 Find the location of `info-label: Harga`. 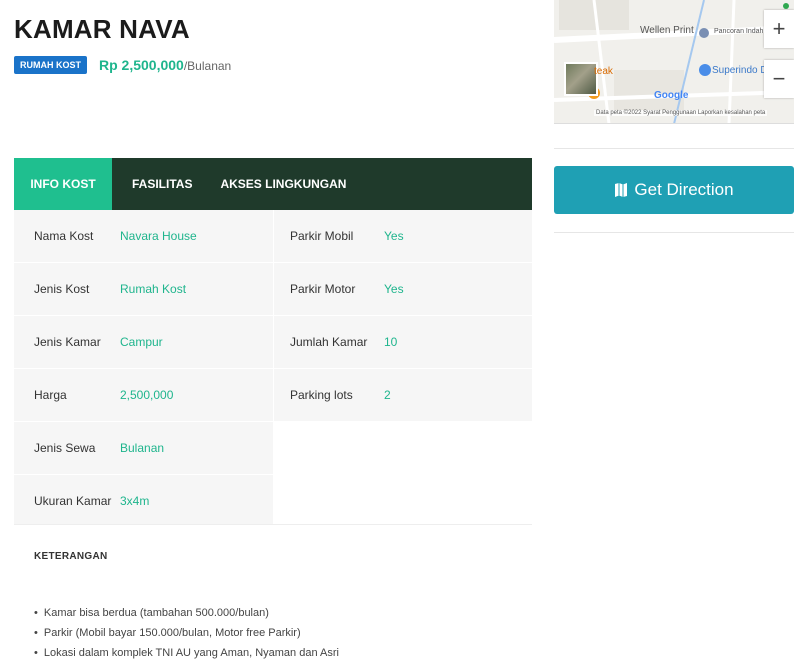

info-label: Harga is located at coordinates (50, 395).